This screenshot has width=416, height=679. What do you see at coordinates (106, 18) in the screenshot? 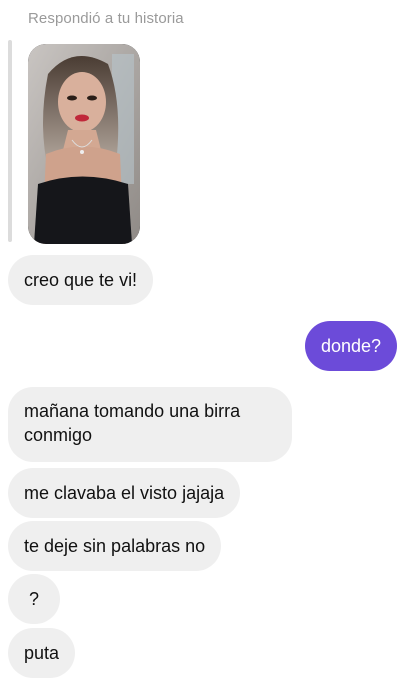
I see `story-reply-label: Respondió a tu historia` at bounding box center [106, 18].